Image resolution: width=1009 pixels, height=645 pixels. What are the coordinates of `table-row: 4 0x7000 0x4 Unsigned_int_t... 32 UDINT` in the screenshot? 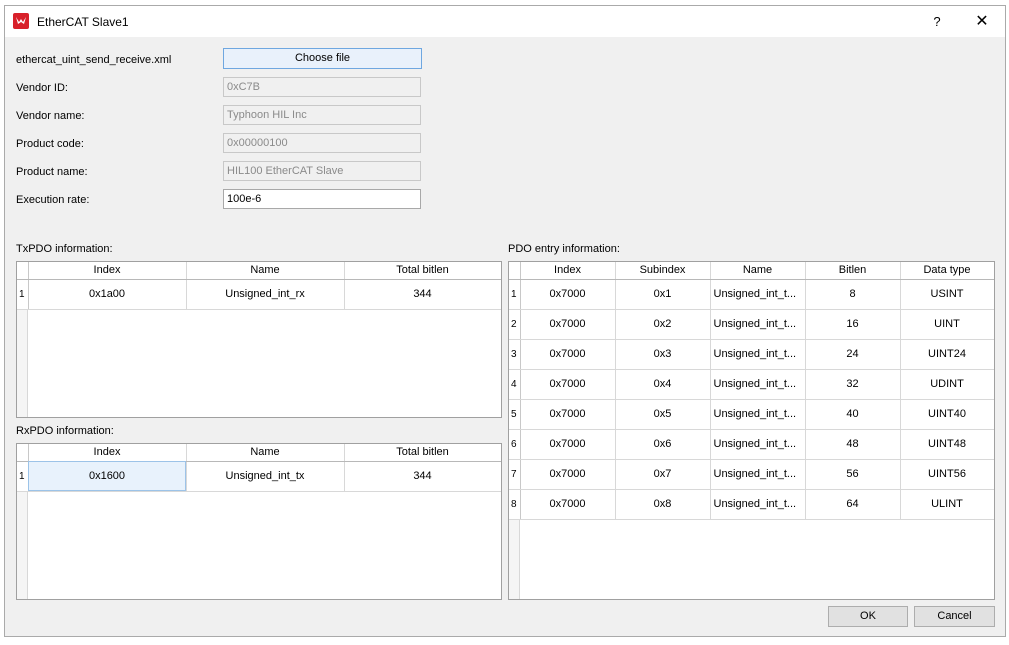 It's located at (751, 384).